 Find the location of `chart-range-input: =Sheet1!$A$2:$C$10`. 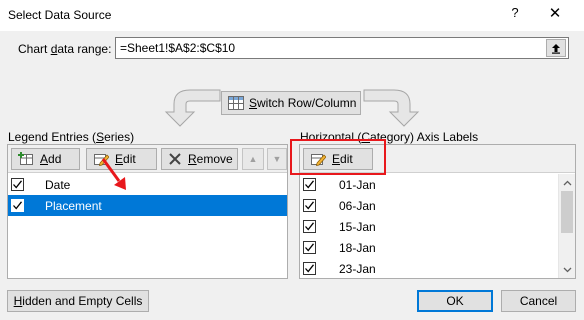

chart-range-input: =Sheet1!$A$2:$C$10 is located at coordinates (342, 48).